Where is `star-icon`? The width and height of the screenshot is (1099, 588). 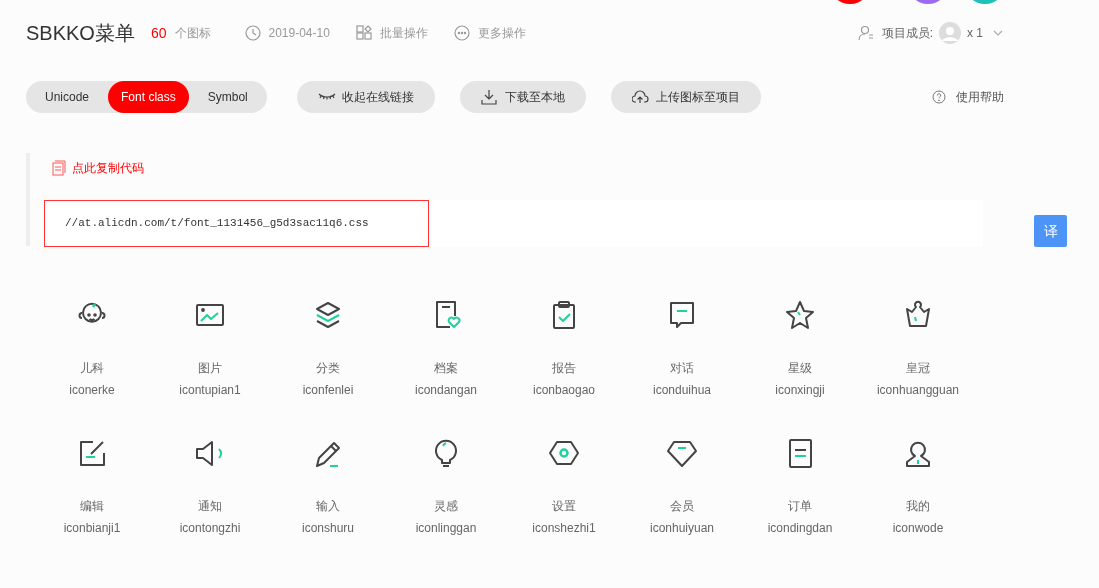
star-icon is located at coordinates (800, 315).